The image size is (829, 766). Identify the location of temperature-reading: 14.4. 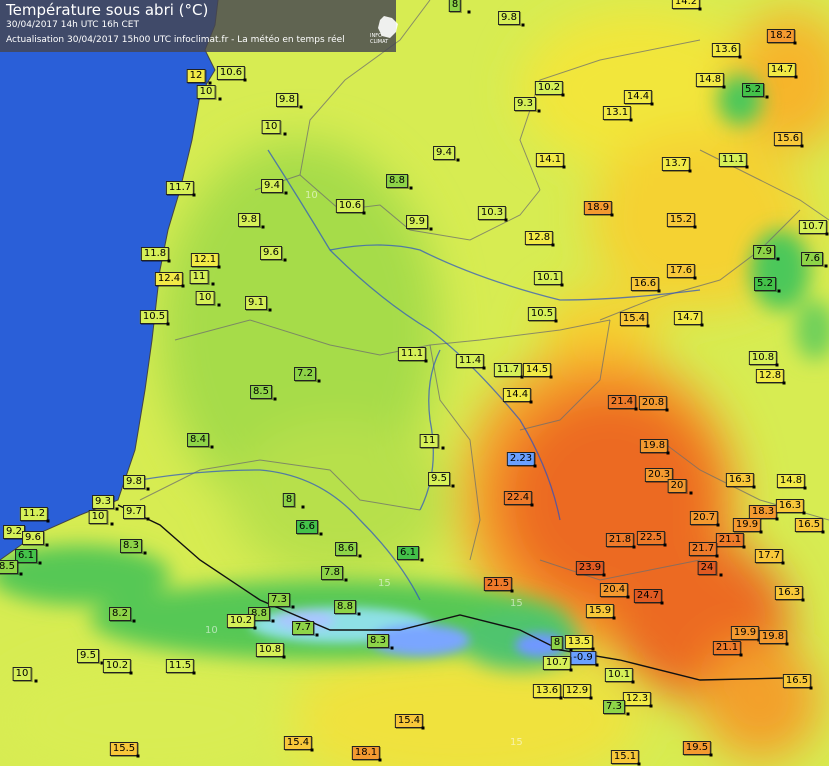
(638, 97).